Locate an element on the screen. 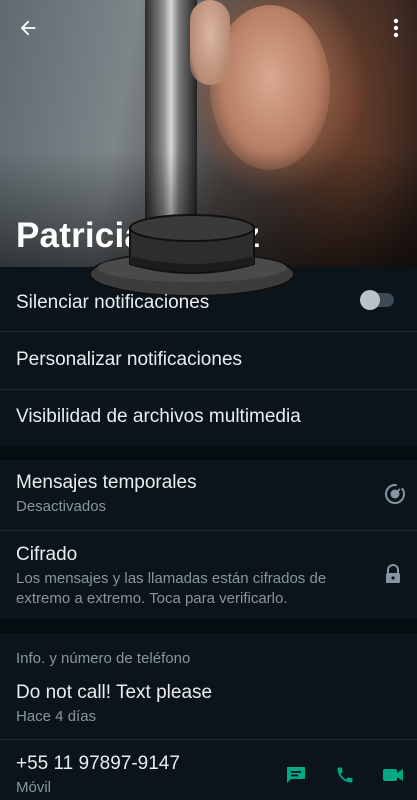  video-call-button is located at coordinates (393, 775).